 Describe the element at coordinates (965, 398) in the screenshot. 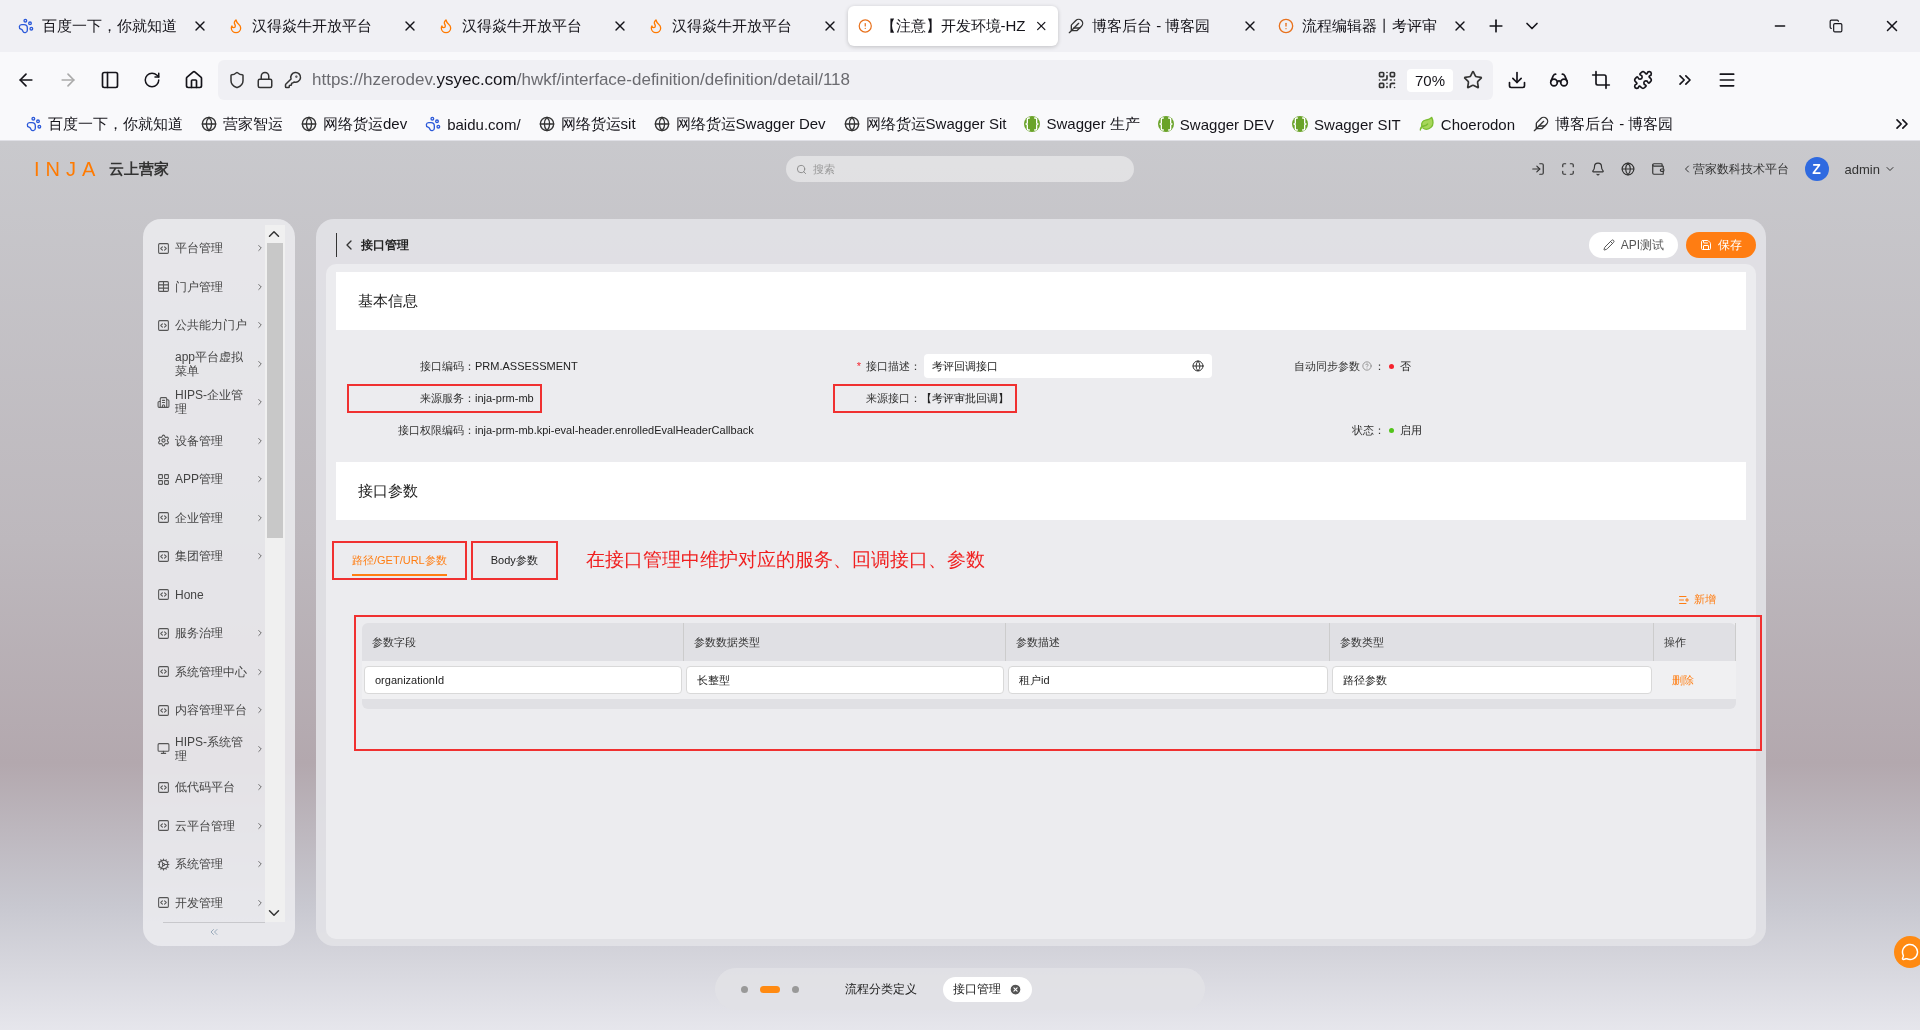

I see `field-value: 【考评审批回调】` at that location.